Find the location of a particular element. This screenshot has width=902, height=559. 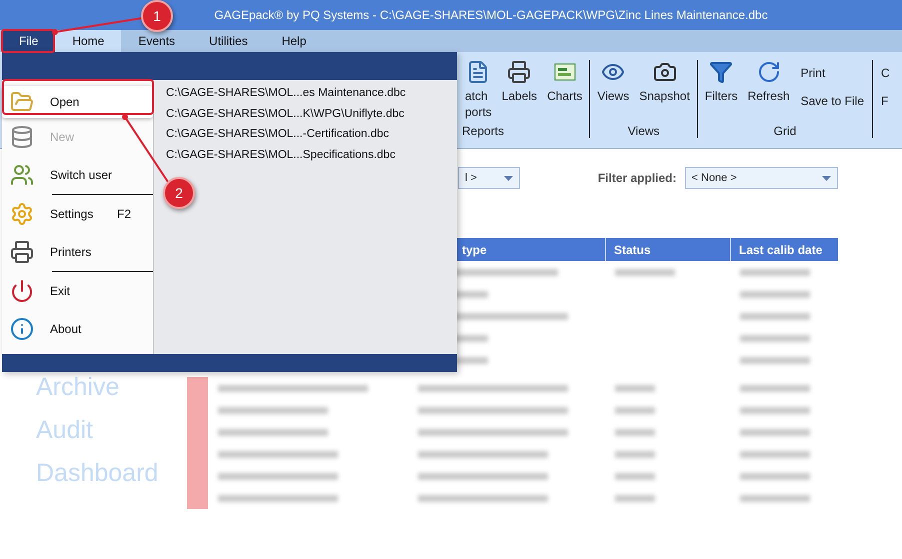

filter-label: Filter applied: is located at coordinates (637, 178).